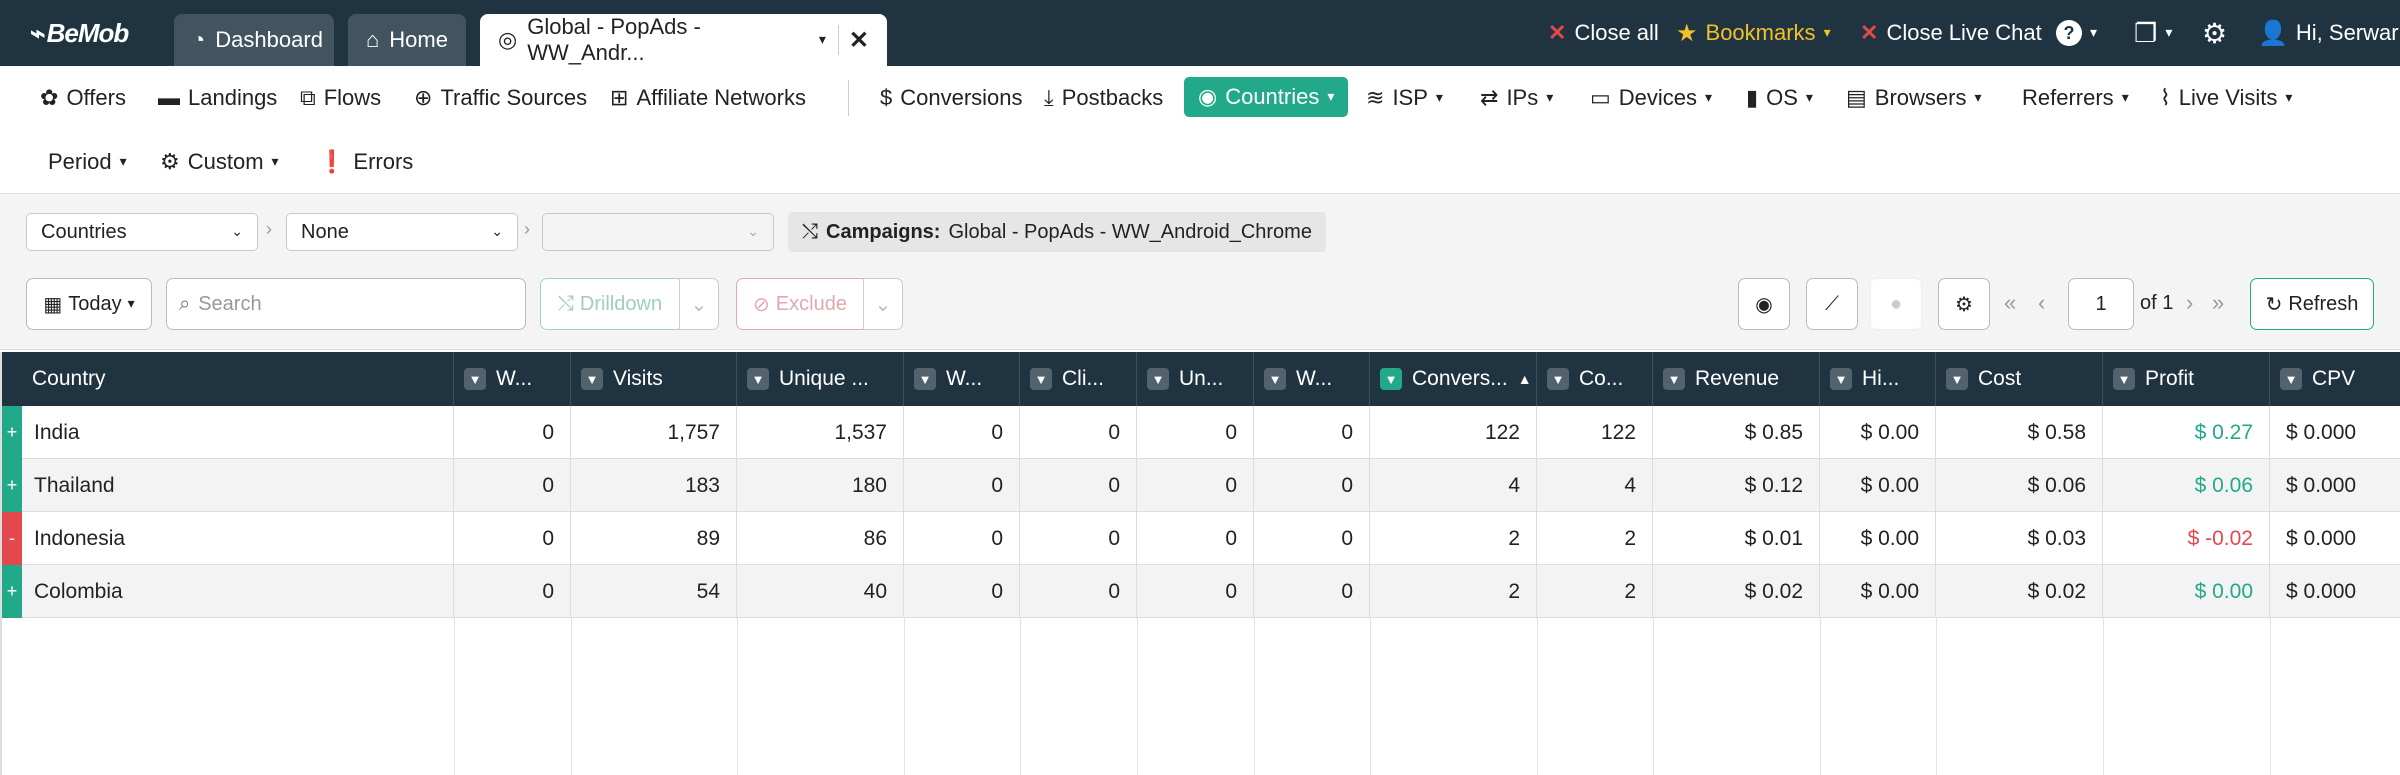 This screenshot has width=2400, height=775. Describe the element at coordinates (708, 98) in the screenshot. I see `nav-affiliate-networks: ⊞ Affiliate Networks` at that location.